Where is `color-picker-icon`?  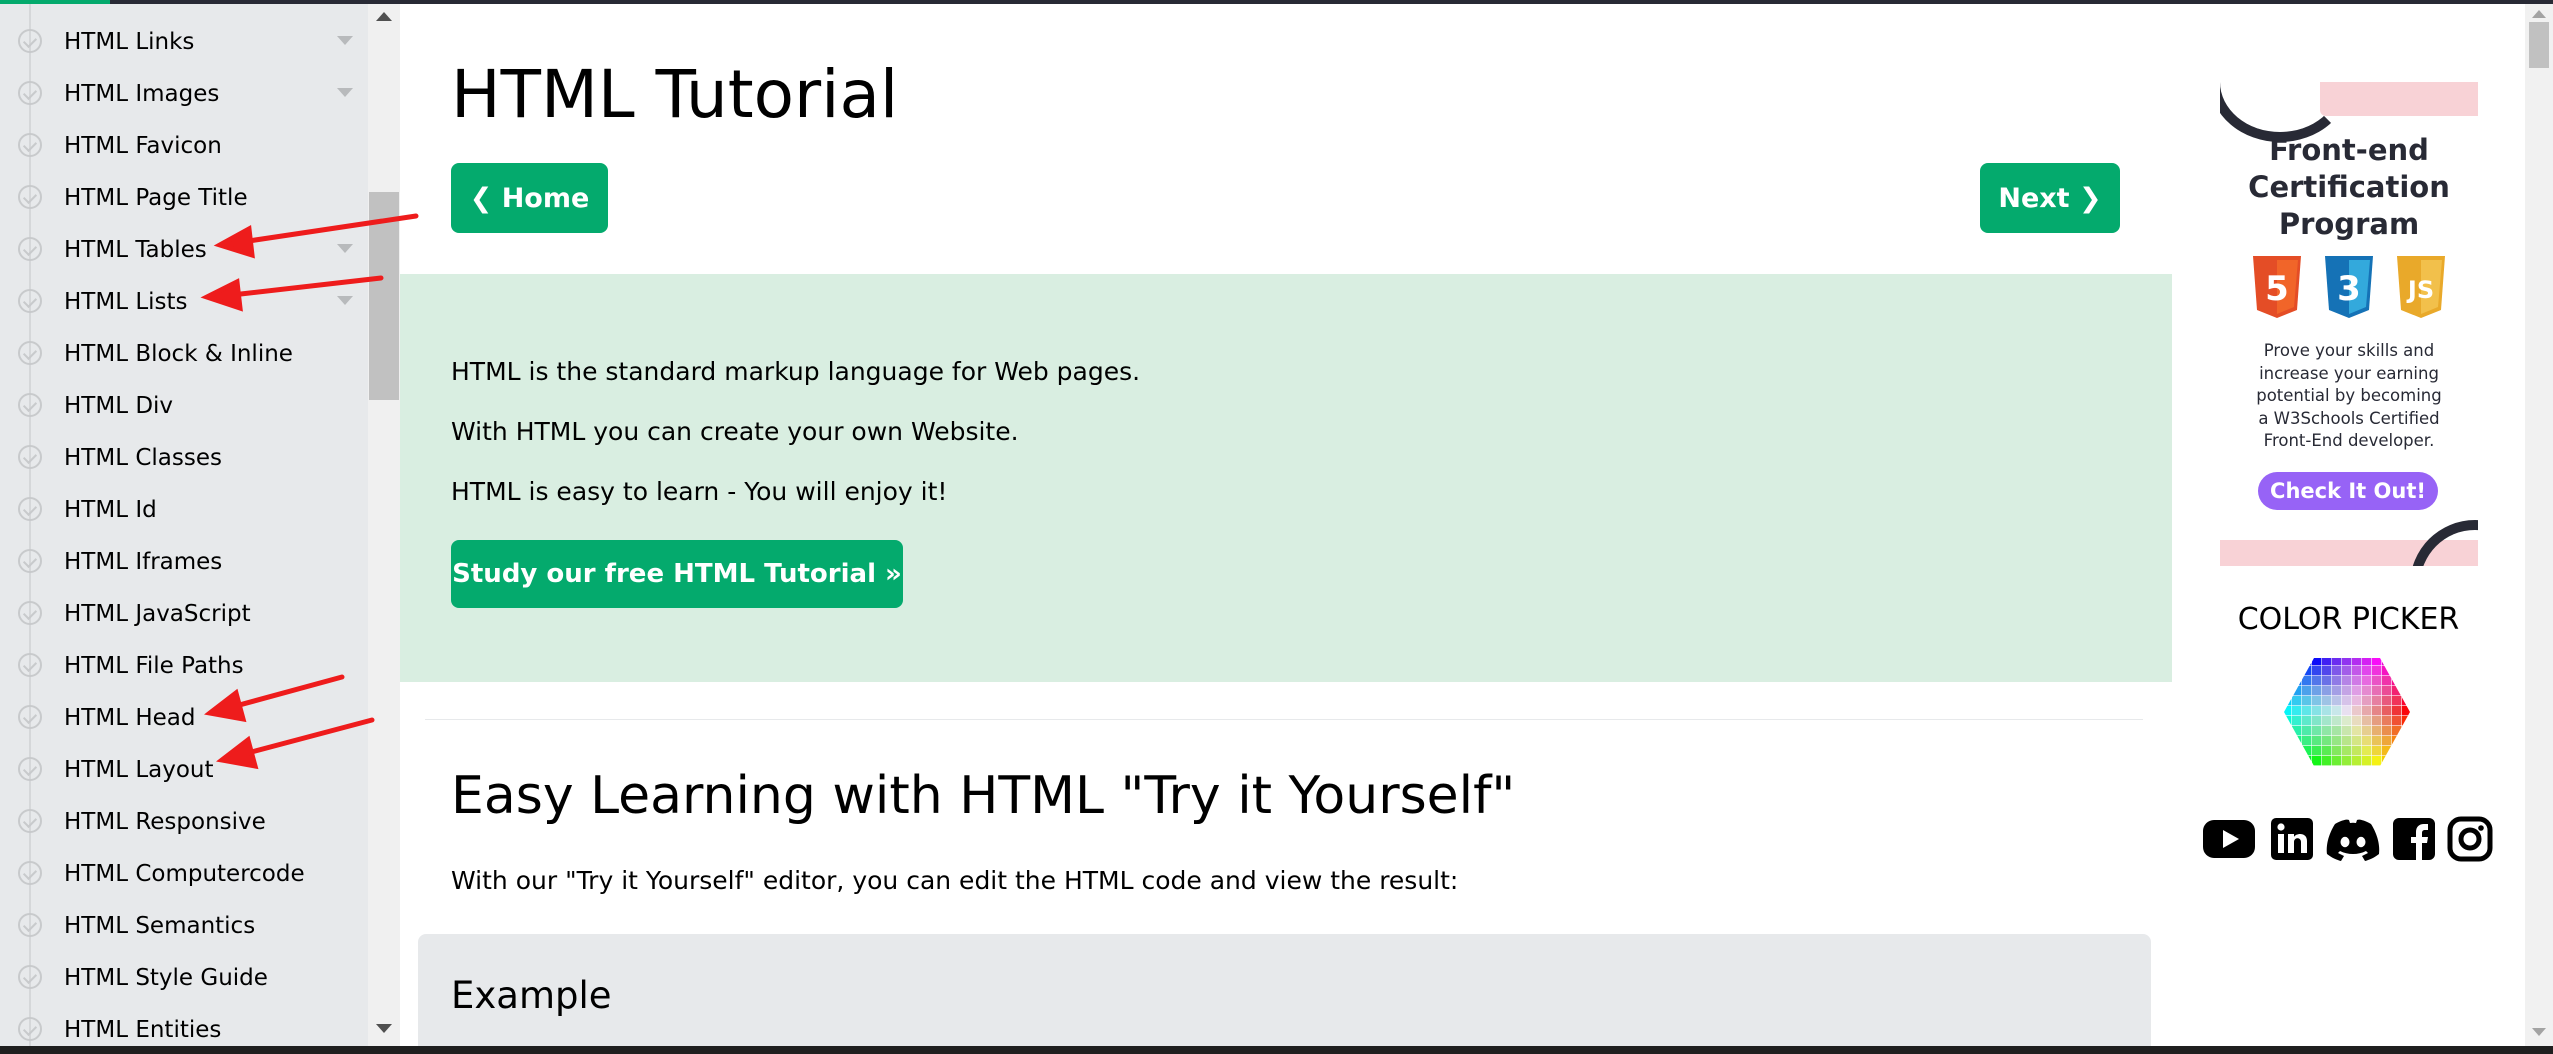
color-picker-icon is located at coordinates (2347, 712).